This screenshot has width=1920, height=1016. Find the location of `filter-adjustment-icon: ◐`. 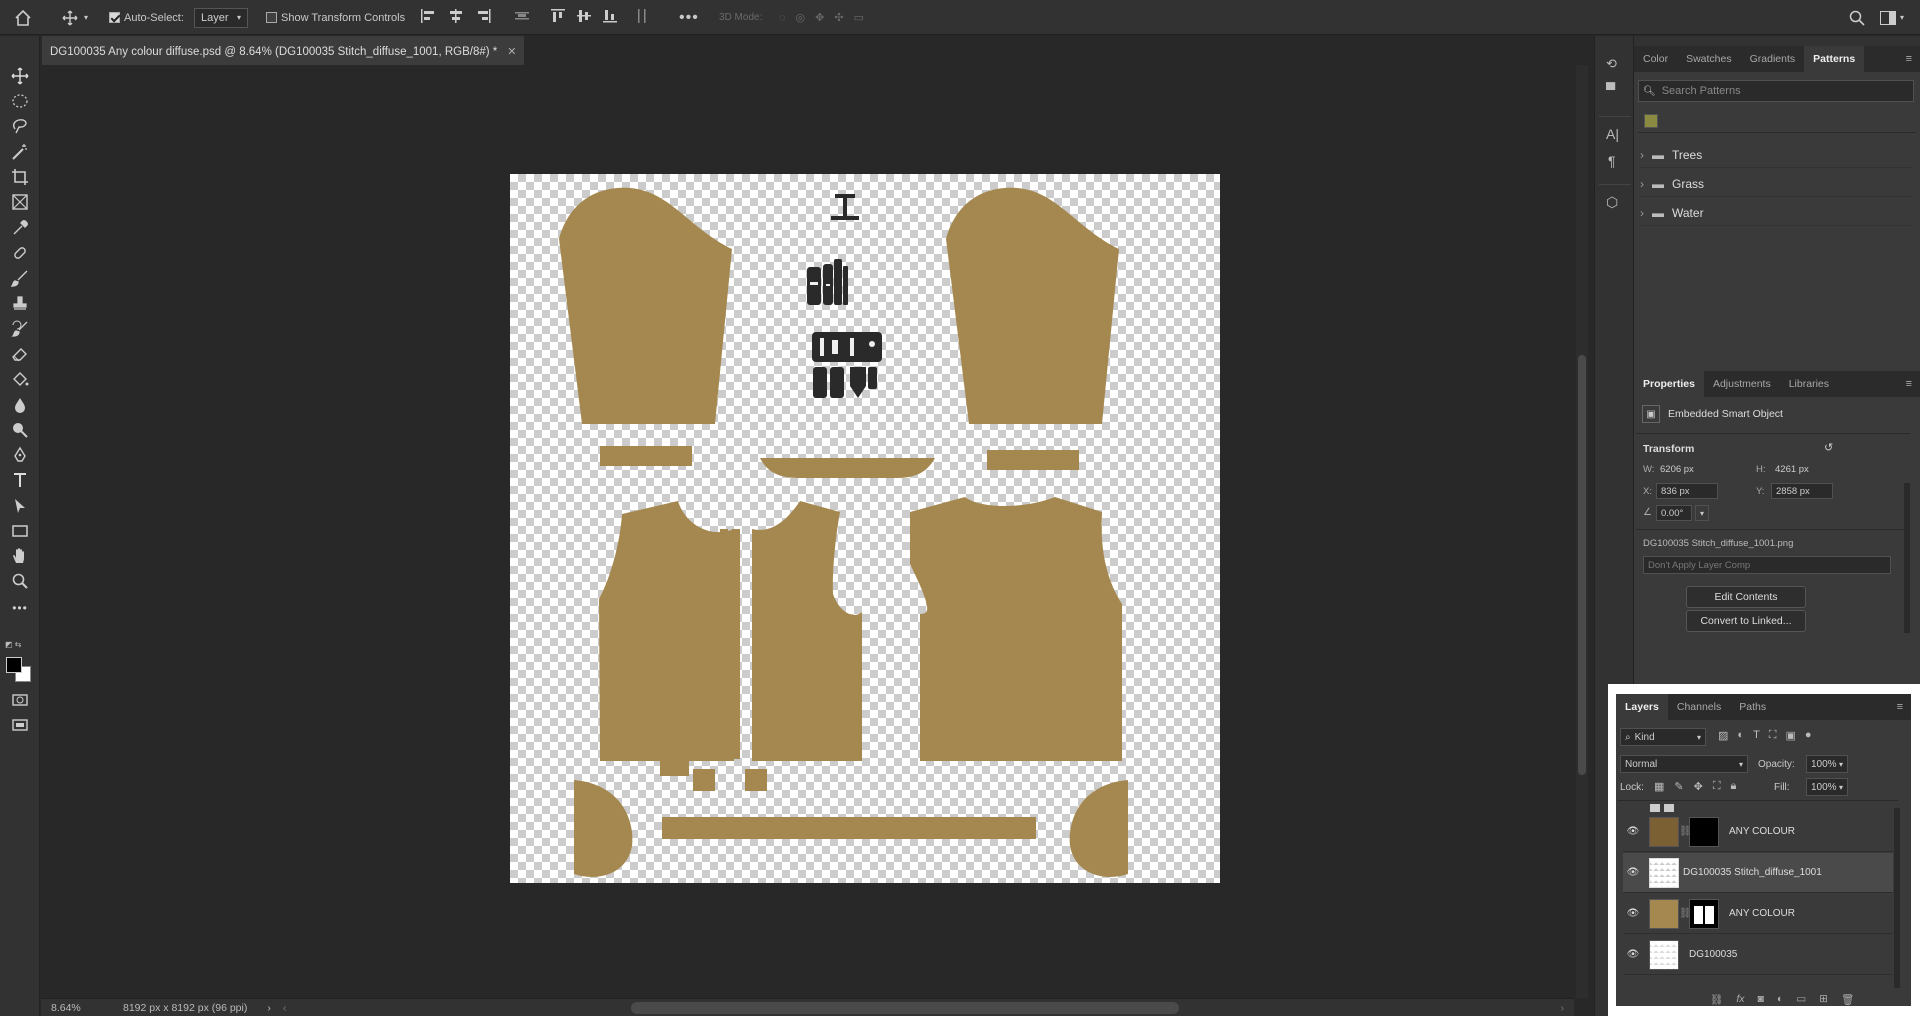

filter-adjustment-icon: ◐ is located at coordinates (1740, 735).